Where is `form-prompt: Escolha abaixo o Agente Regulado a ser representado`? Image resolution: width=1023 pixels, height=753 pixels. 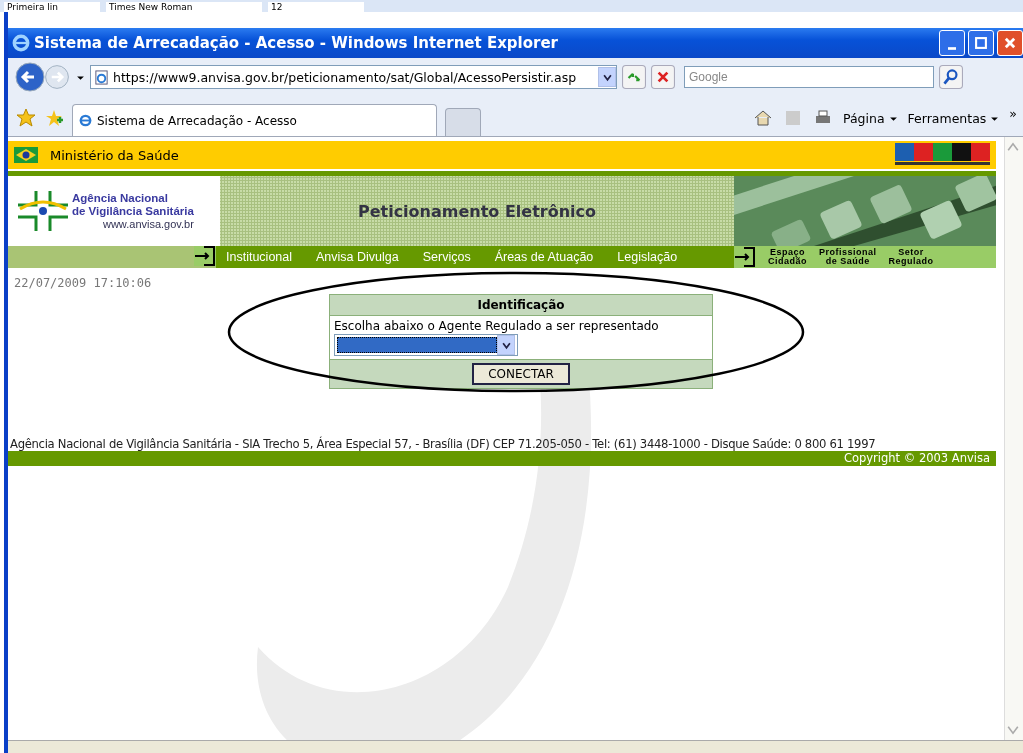
form-prompt: Escolha abaixo o Agente Regulado a ser representado is located at coordinates (496, 326).